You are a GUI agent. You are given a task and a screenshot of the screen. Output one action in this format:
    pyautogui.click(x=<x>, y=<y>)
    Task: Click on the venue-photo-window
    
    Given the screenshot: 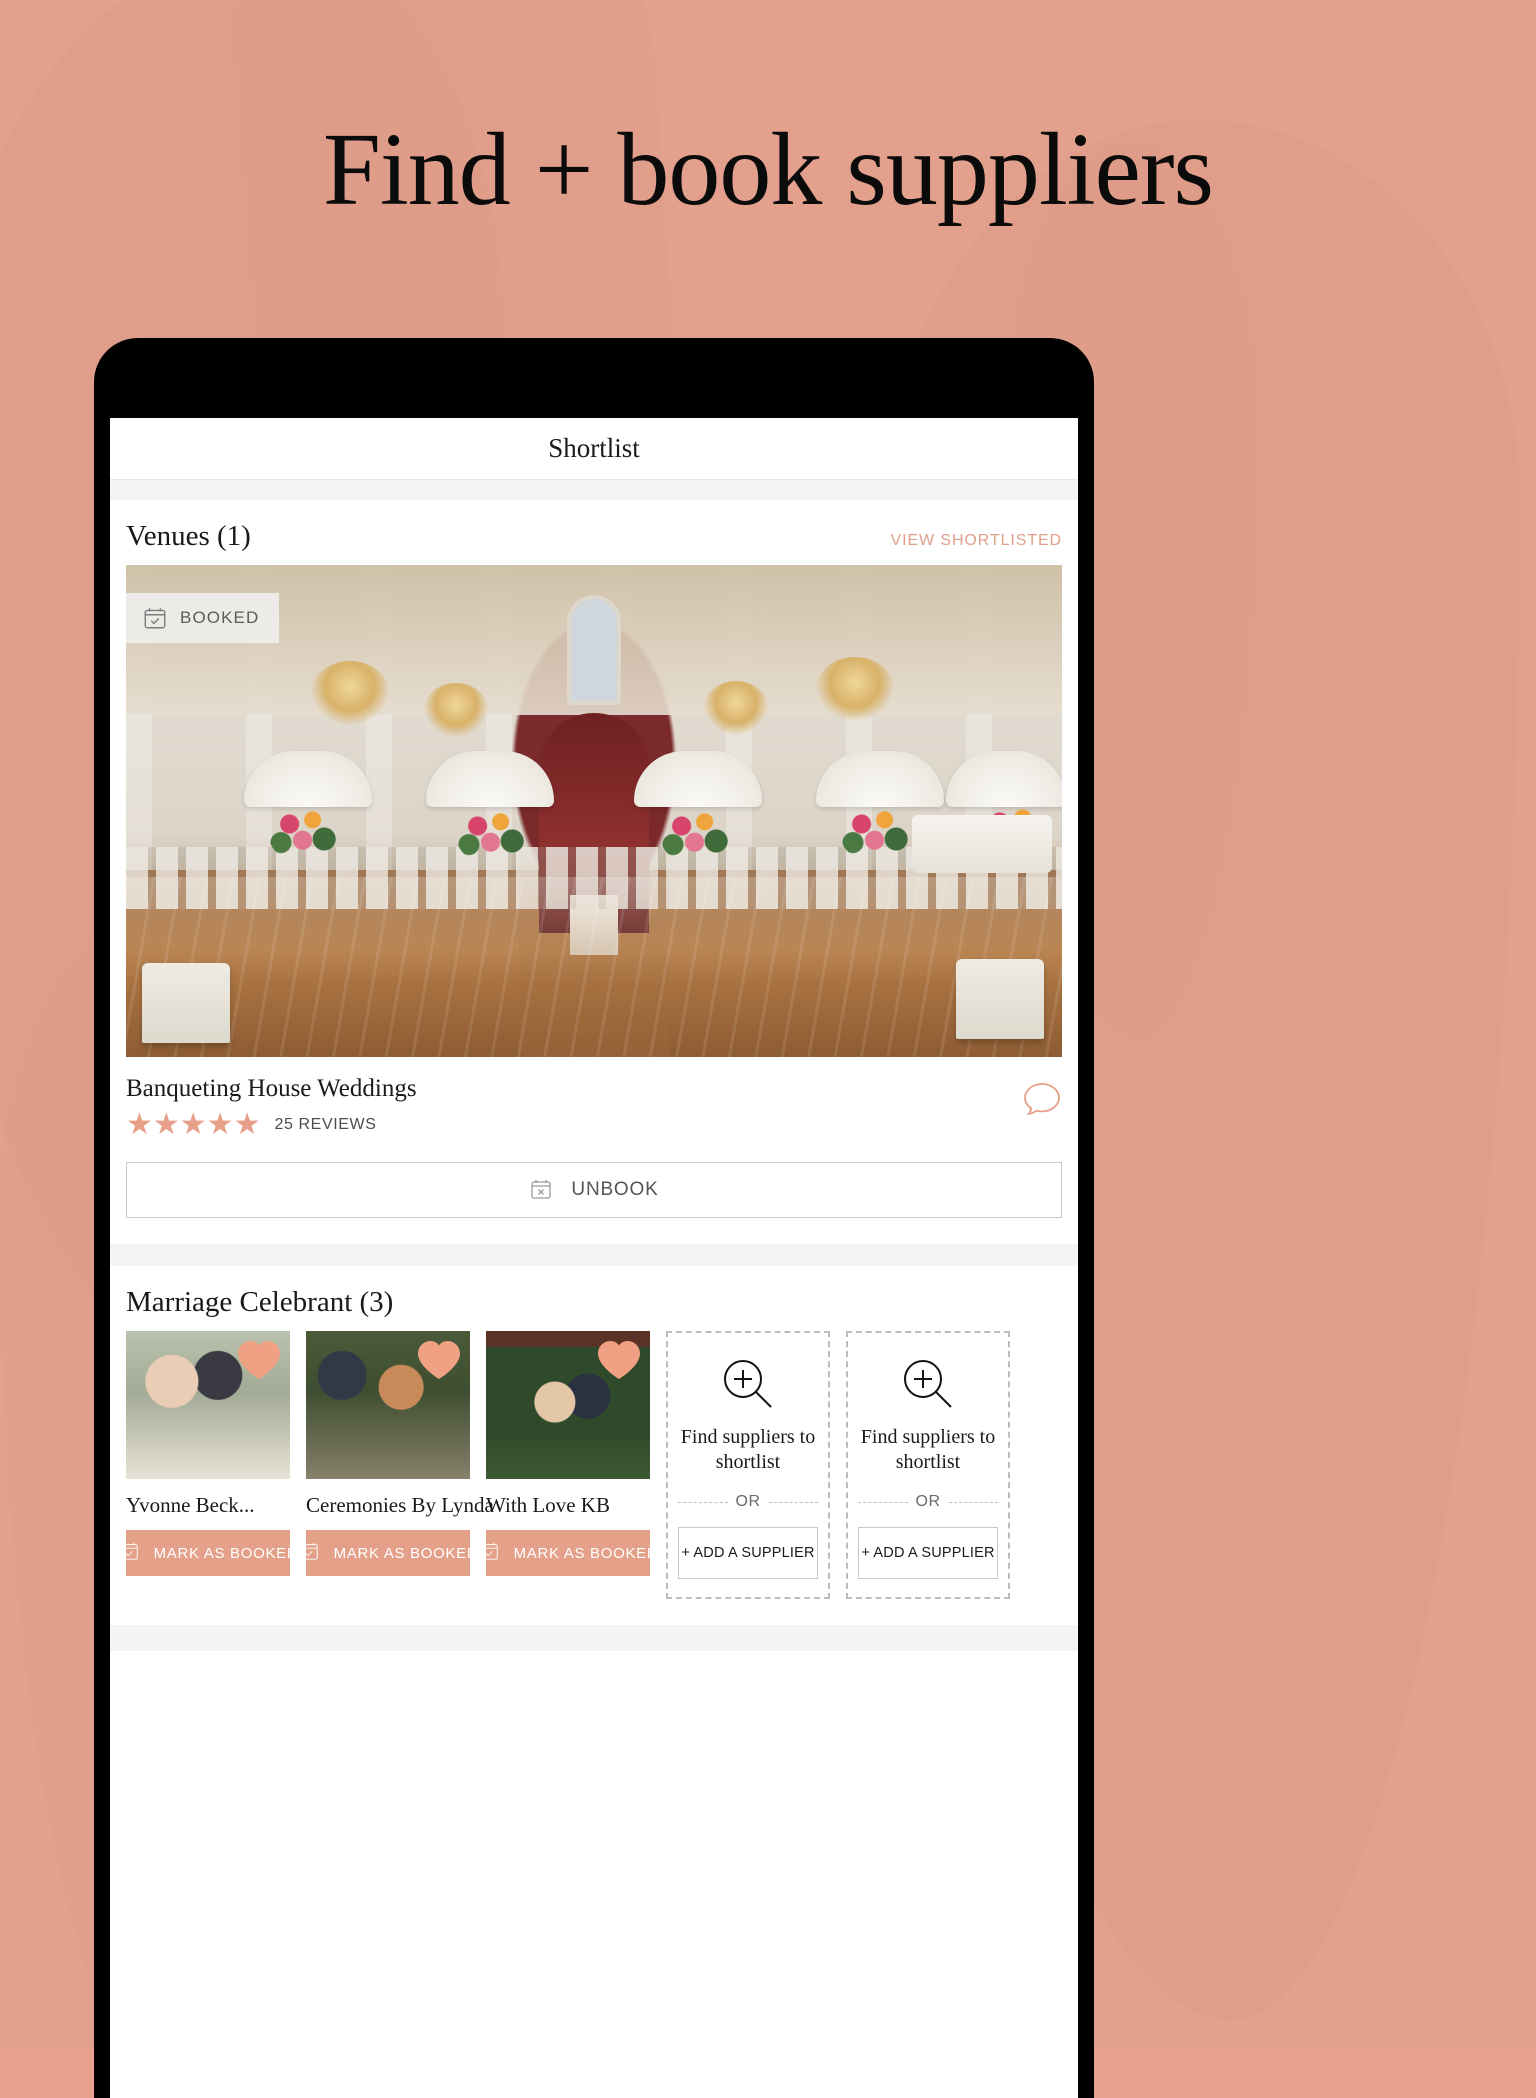 What is the action you would take?
    pyautogui.click(x=594, y=650)
    